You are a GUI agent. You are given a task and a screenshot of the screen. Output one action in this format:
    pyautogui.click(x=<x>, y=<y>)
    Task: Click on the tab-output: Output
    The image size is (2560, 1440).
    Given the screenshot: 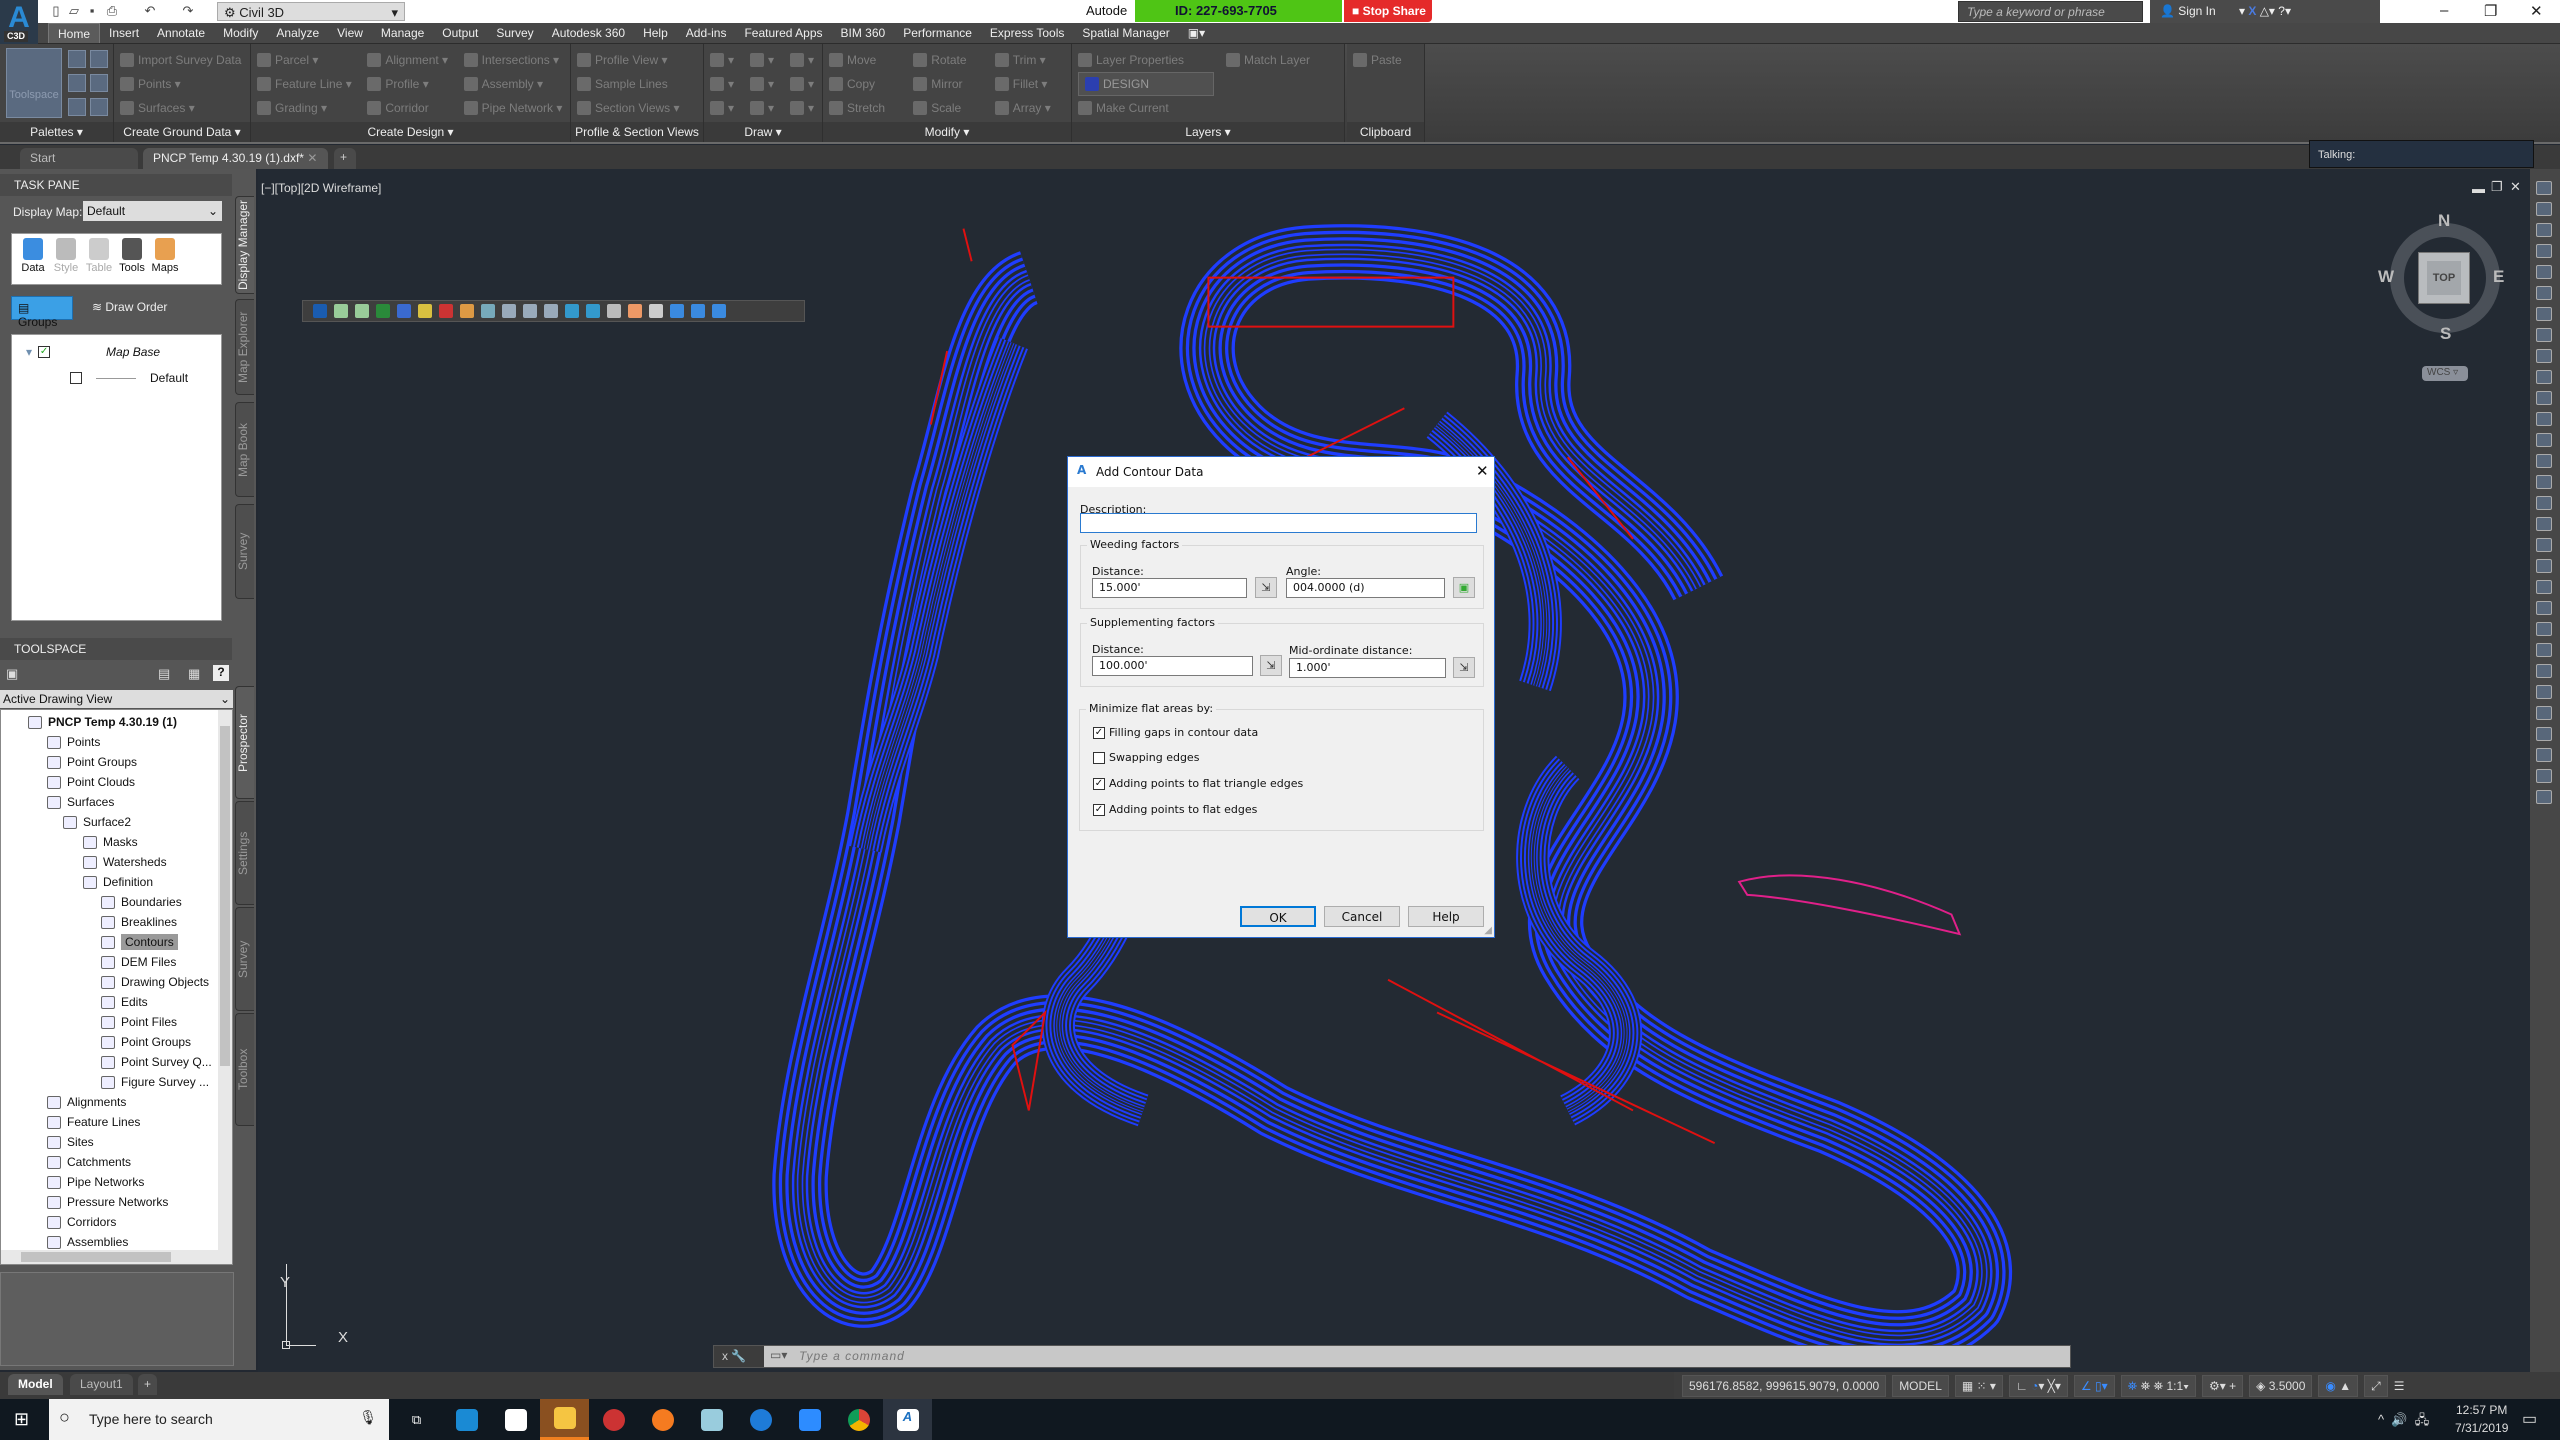 What is the action you would take?
    pyautogui.click(x=460, y=33)
    